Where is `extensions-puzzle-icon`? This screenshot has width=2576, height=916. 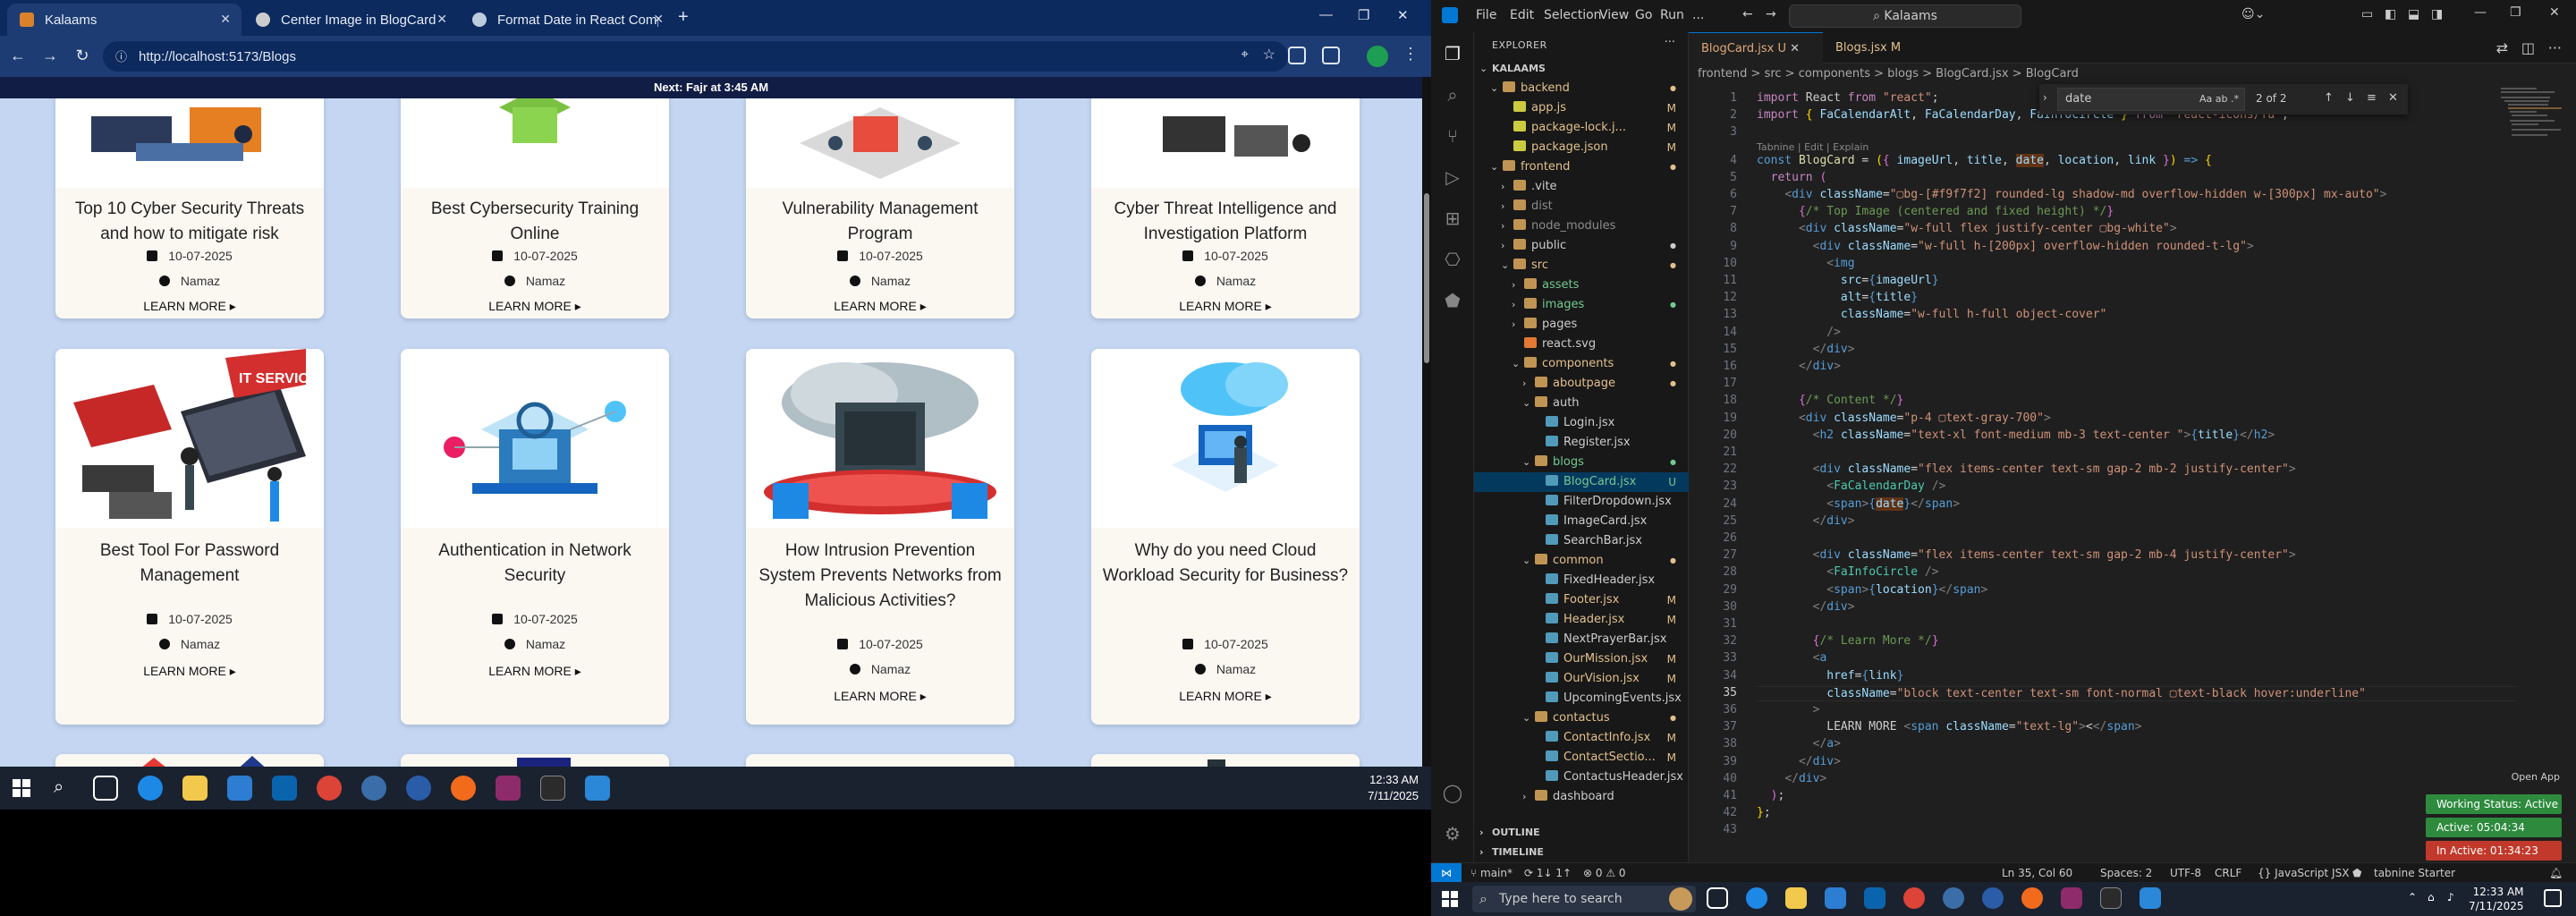
extensions-puzzle-icon is located at coordinates (1331, 55).